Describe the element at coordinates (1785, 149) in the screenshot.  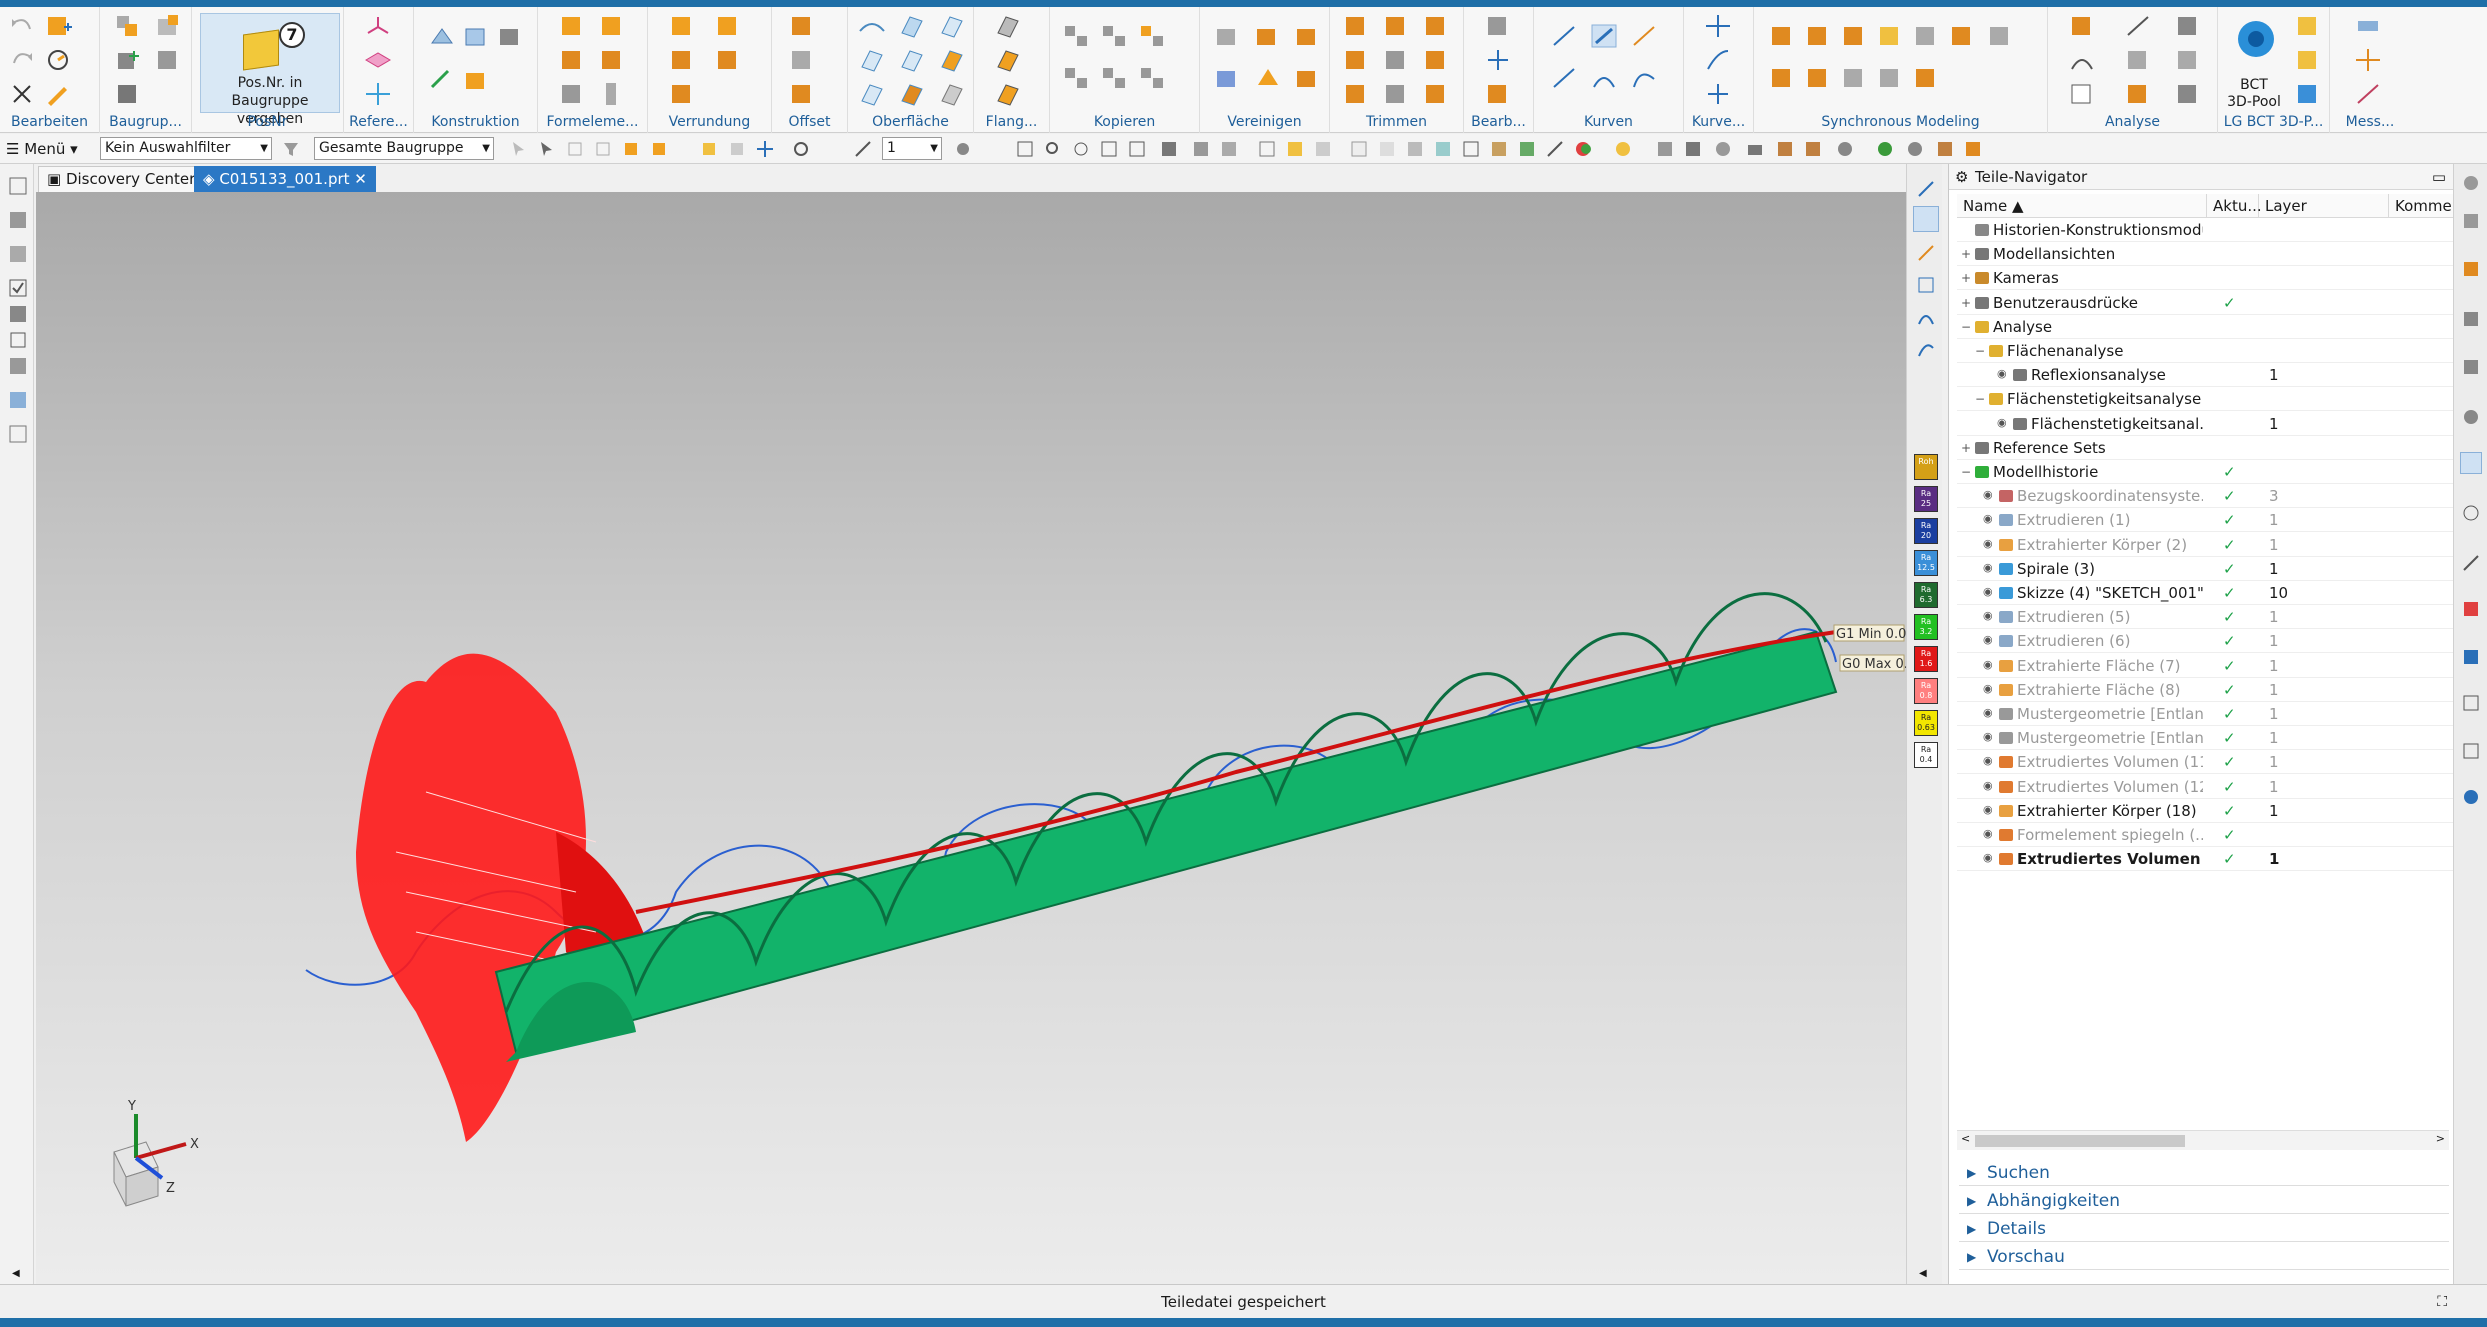
I see `preferences-icon` at that location.